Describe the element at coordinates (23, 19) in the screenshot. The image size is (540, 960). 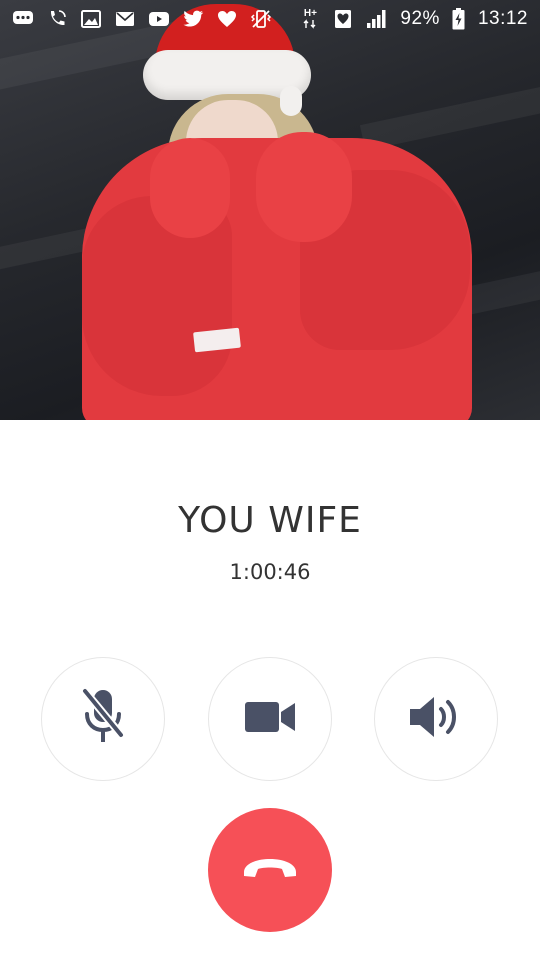
I see `chat-bubble-icon` at that location.